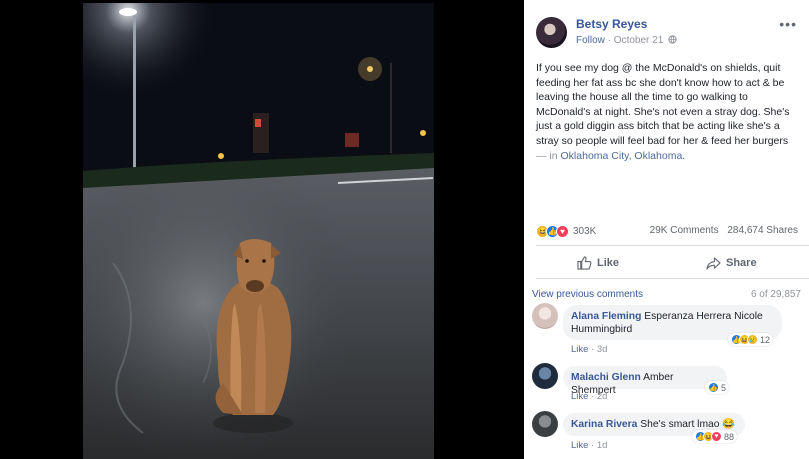 This screenshot has height=459, width=809. What do you see at coordinates (602, 396) in the screenshot?
I see `comment-time: 2d` at bounding box center [602, 396].